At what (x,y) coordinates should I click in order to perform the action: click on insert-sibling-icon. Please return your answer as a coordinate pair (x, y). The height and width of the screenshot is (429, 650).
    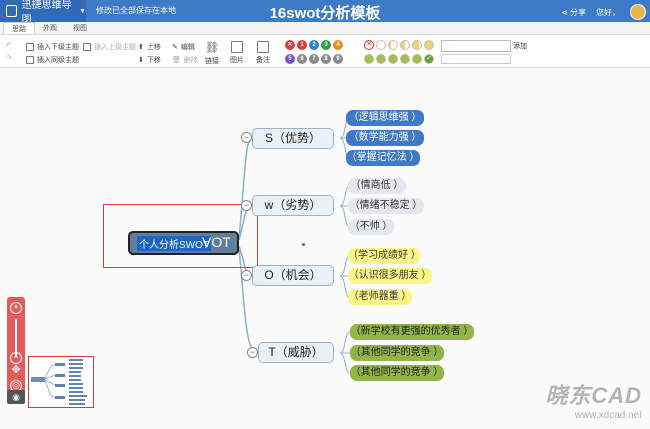
    Looking at the image, I should click on (30, 60).